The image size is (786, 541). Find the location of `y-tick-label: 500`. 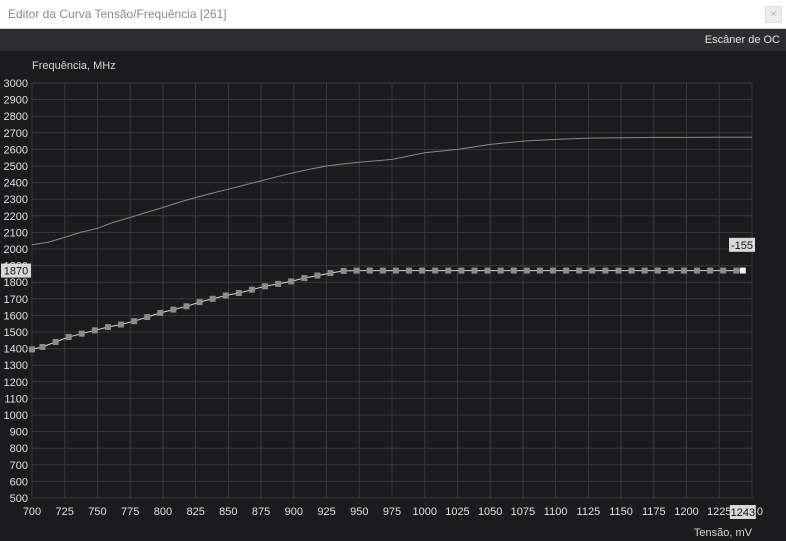

y-tick-label: 500 is located at coordinates (19, 499).